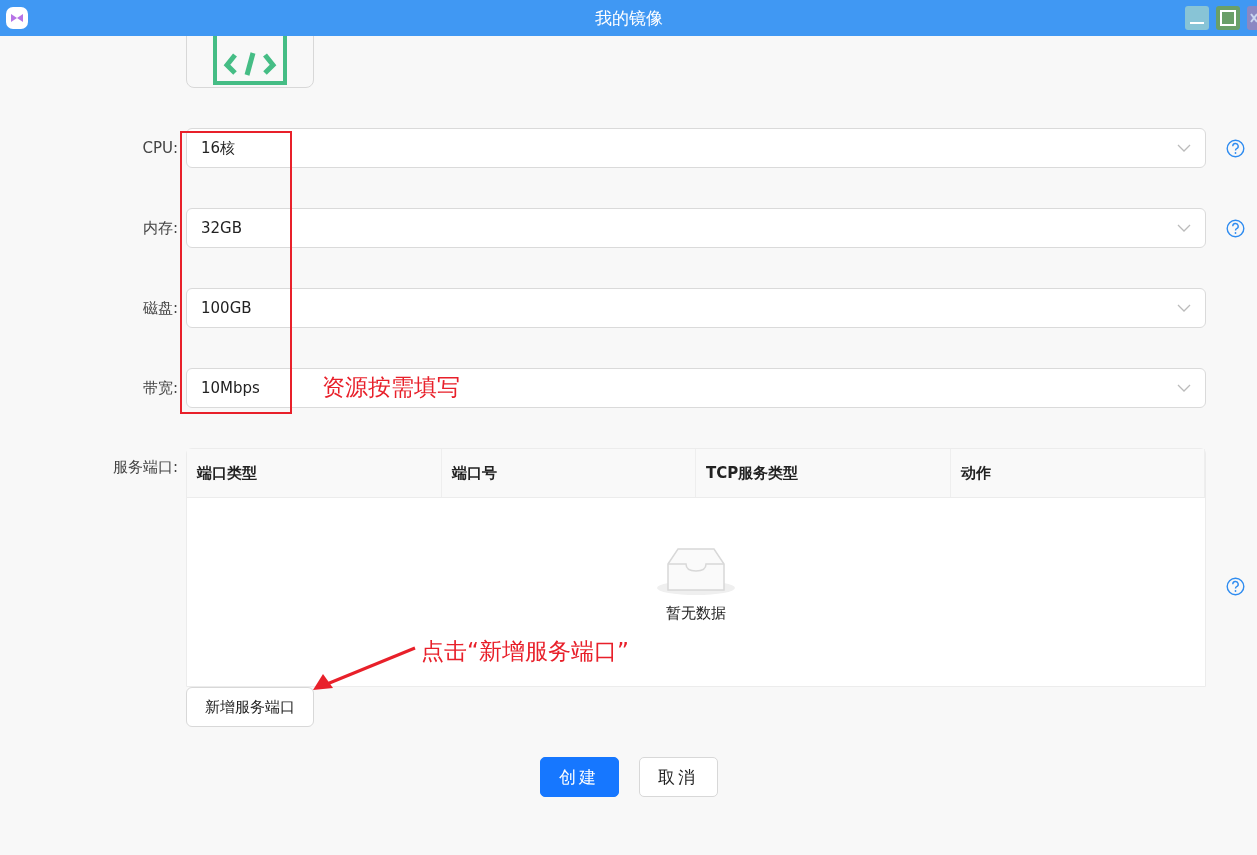  What do you see at coordinates (160, 148) in the screenshot?
I see `field-label: CPU:` at bounding box center [160, 148].